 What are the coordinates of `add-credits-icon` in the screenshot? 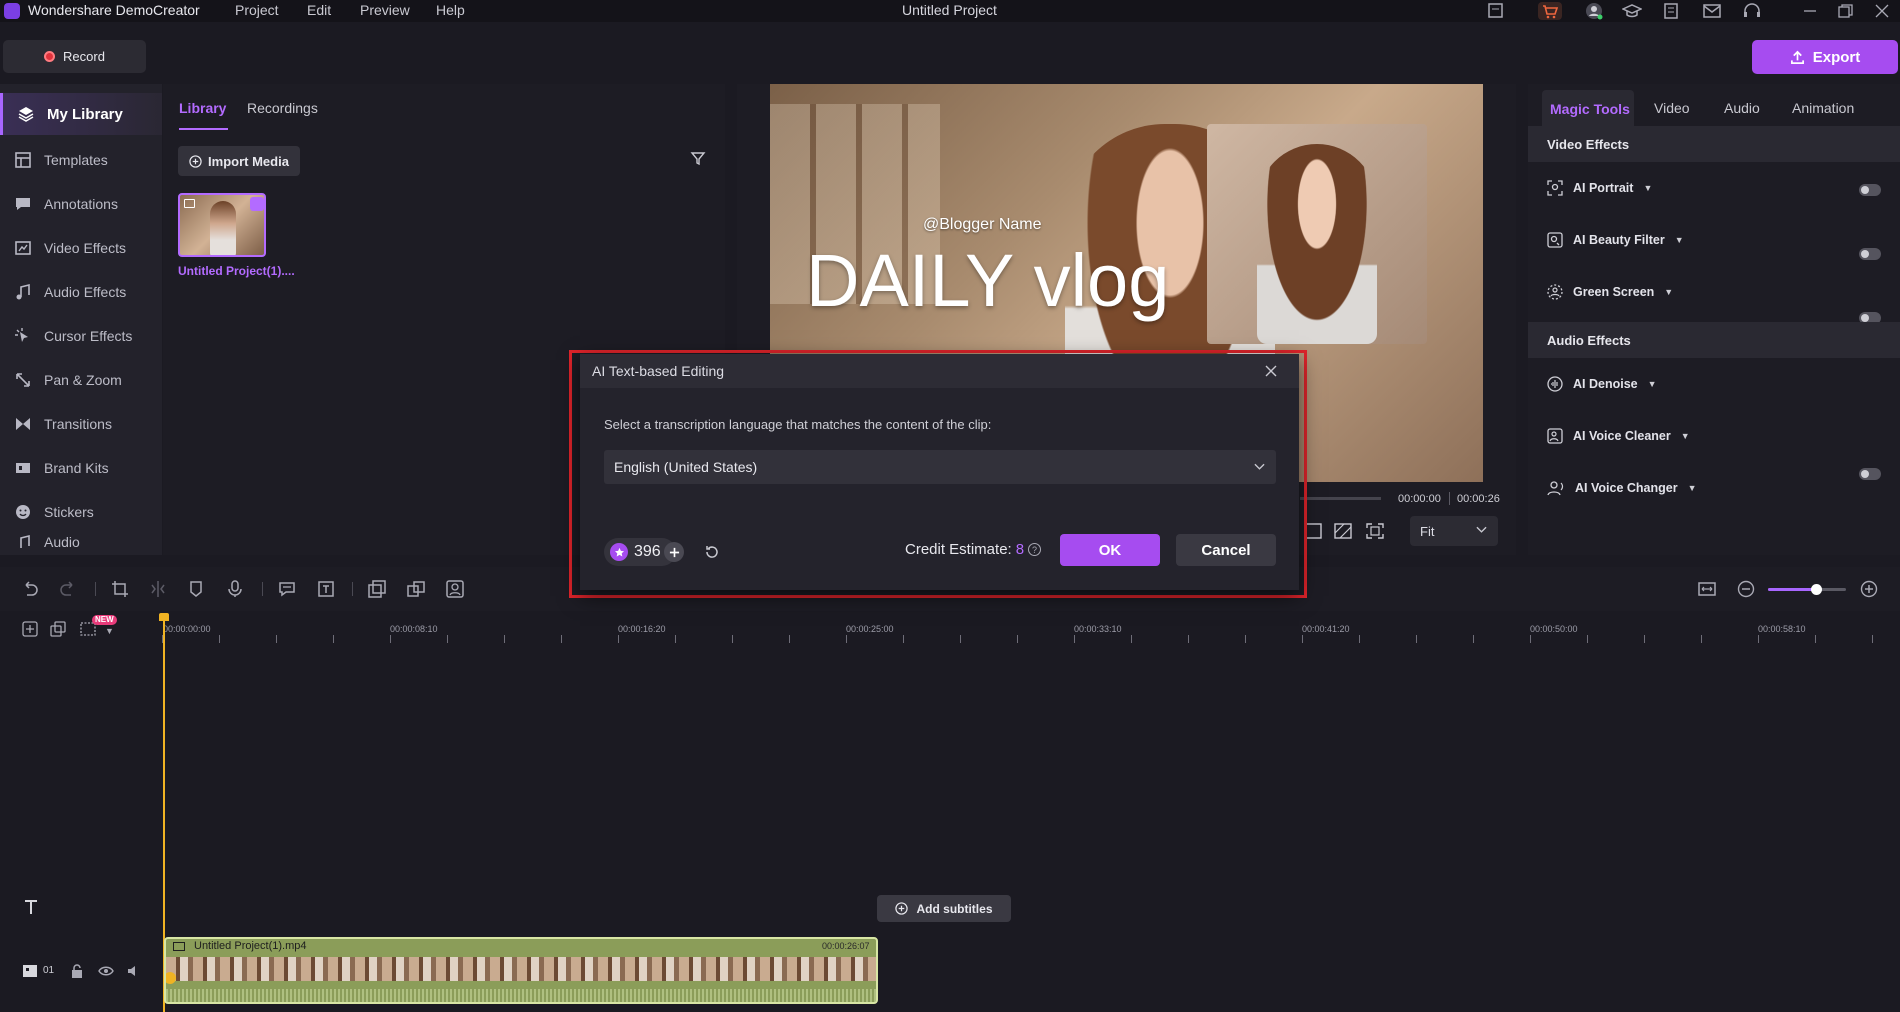 It's located at (674, 552).